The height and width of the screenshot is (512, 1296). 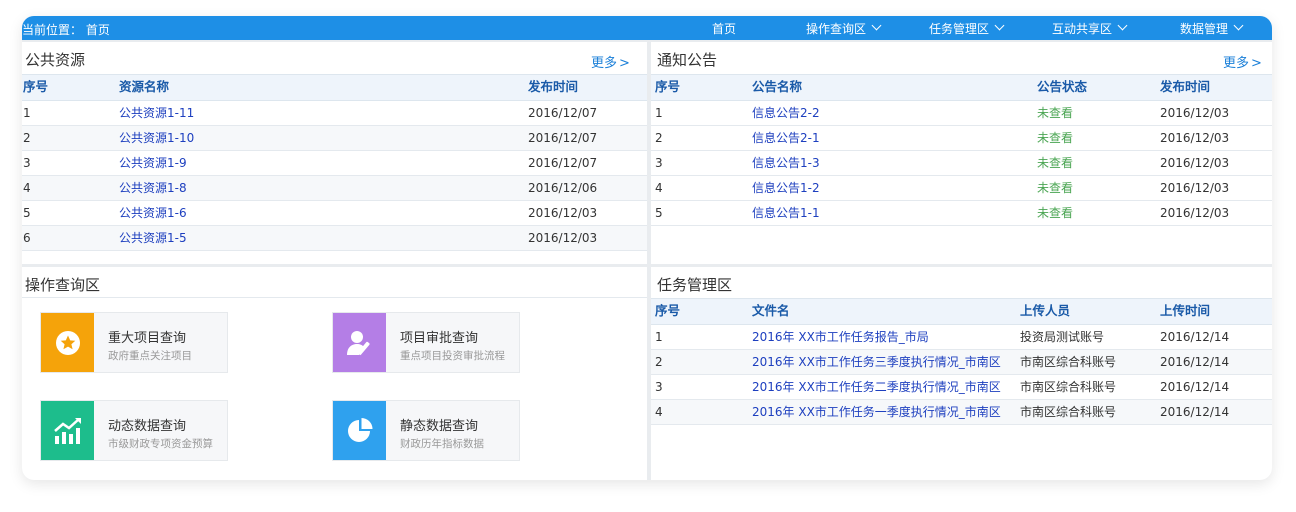 What do you see at coordinates (786, 163) in the screenshot?
I see `notice-link: 信息公告1-3` at bounding box center [786, 163].